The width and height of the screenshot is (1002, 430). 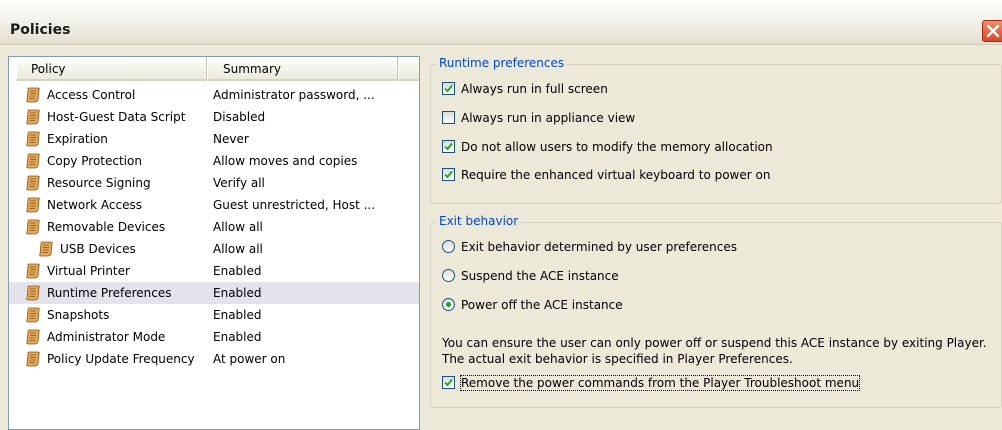 I want to click on radio-selected-dot, so click(x=448, y=304).